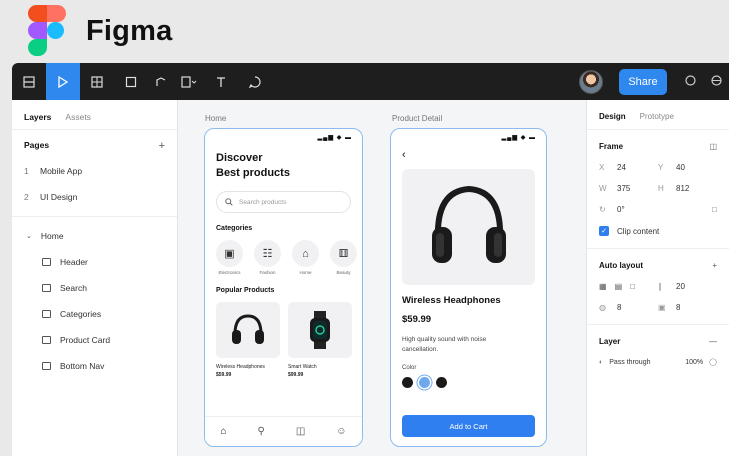 The height and width of the screenshot is (456, 729). What do you see at coordinates (451, 300) in the screenshot?
I see `product-title: Wireless Headphones` at bounding box center [451, 300].